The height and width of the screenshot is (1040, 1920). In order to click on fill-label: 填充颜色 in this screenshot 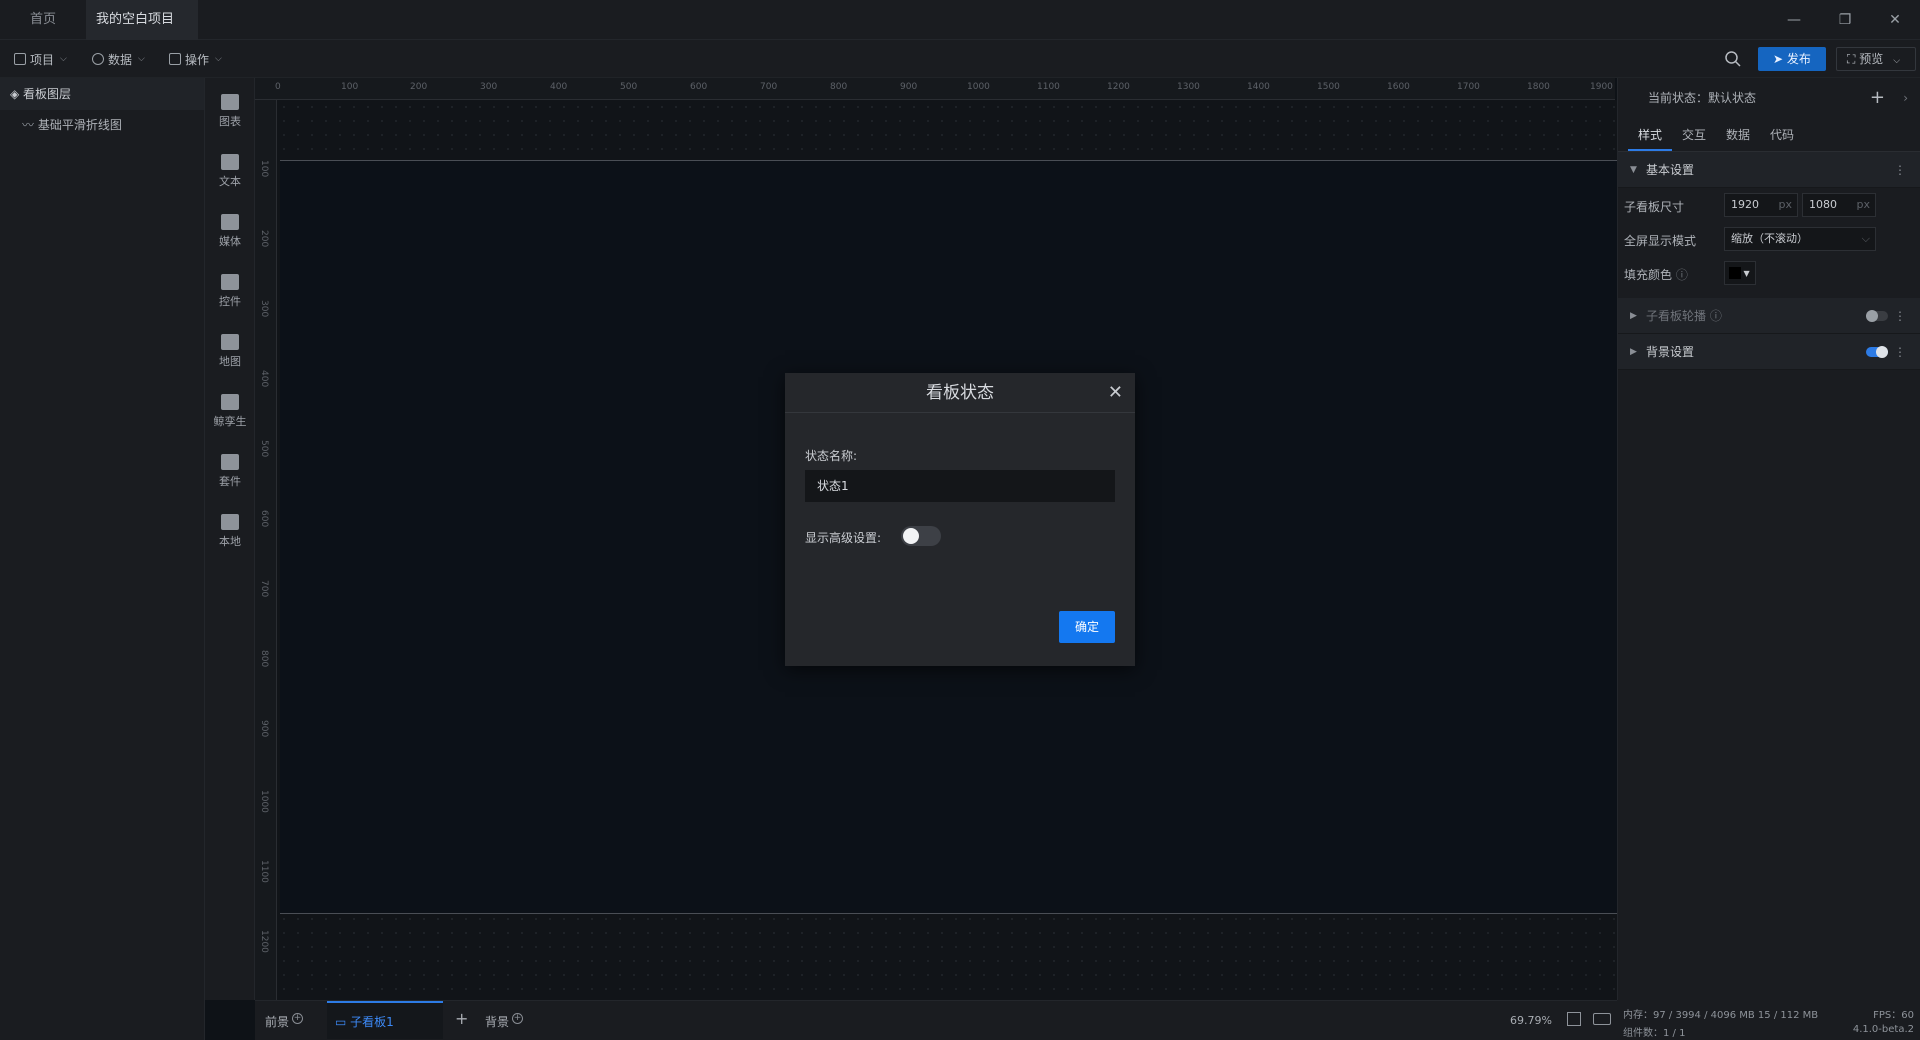, I will do `click(1648, 275)`.